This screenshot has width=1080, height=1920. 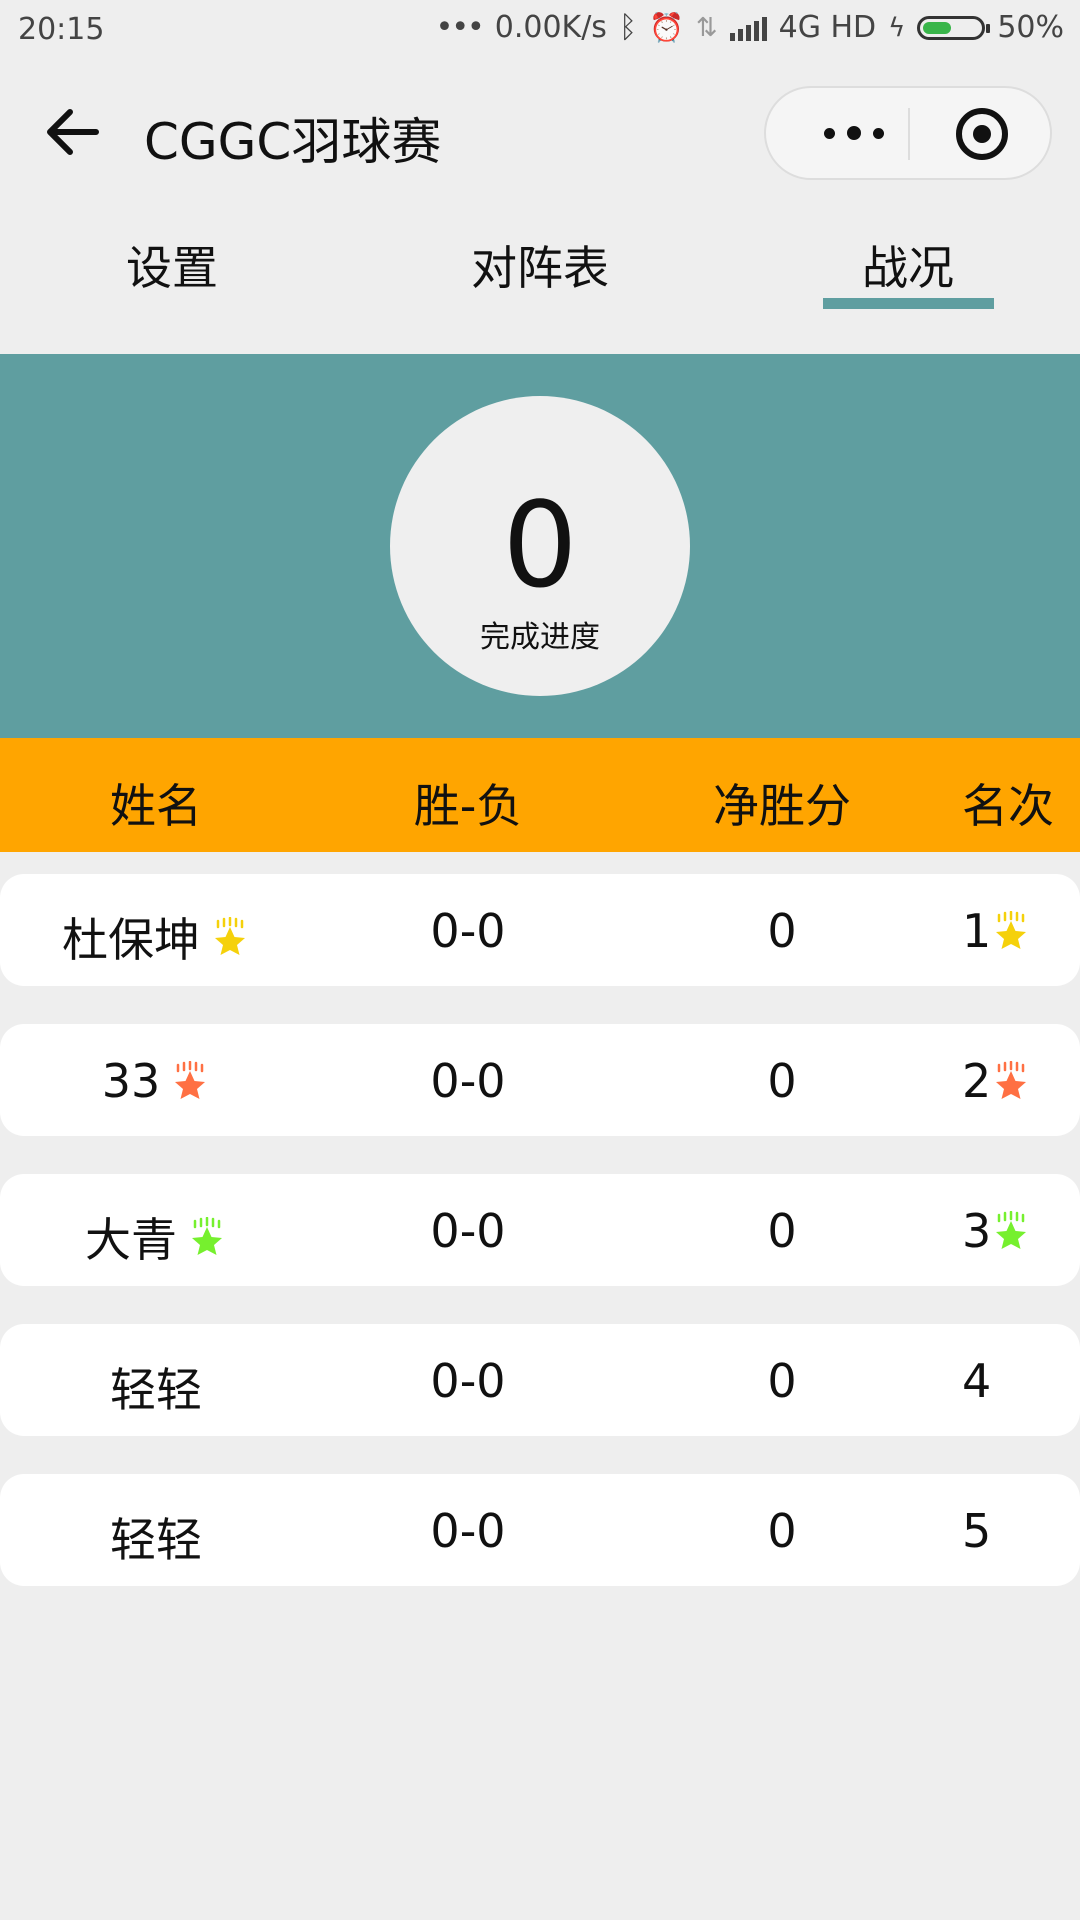 What do you see at coordinates (540, 637) in the screenshot?
I see `progress-label: 完成进度` at bounding box center [540, 637].